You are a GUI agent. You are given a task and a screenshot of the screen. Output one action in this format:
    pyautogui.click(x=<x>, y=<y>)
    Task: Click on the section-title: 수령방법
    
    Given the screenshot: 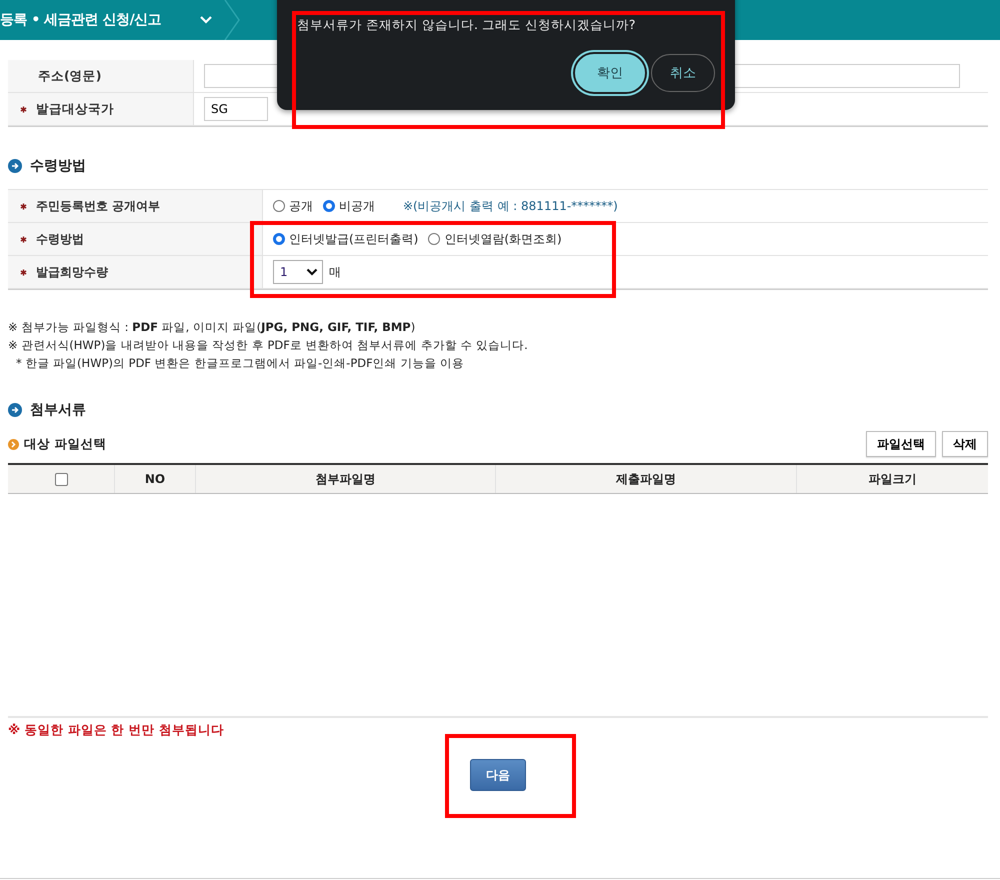 What is the action you would take?
    pyautogui.click(x=58, y=166)
    